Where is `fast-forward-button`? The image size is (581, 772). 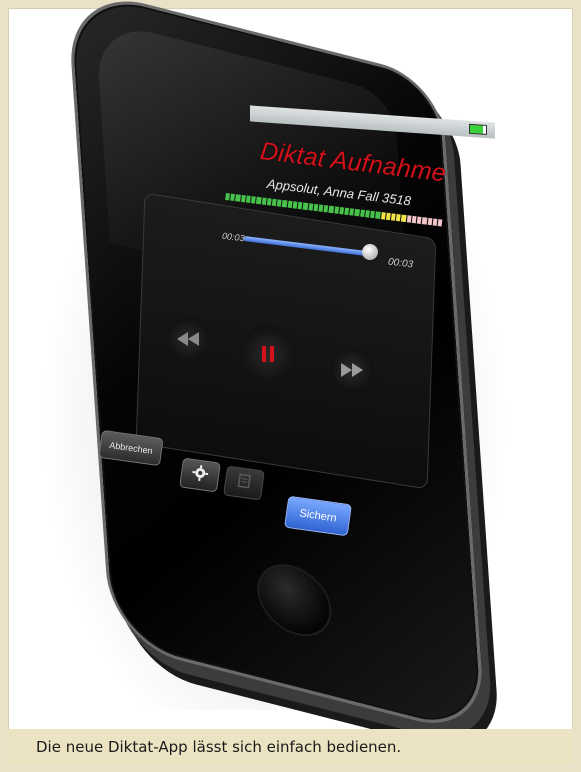
fast-forward-button is located at coordinates (352, 370).